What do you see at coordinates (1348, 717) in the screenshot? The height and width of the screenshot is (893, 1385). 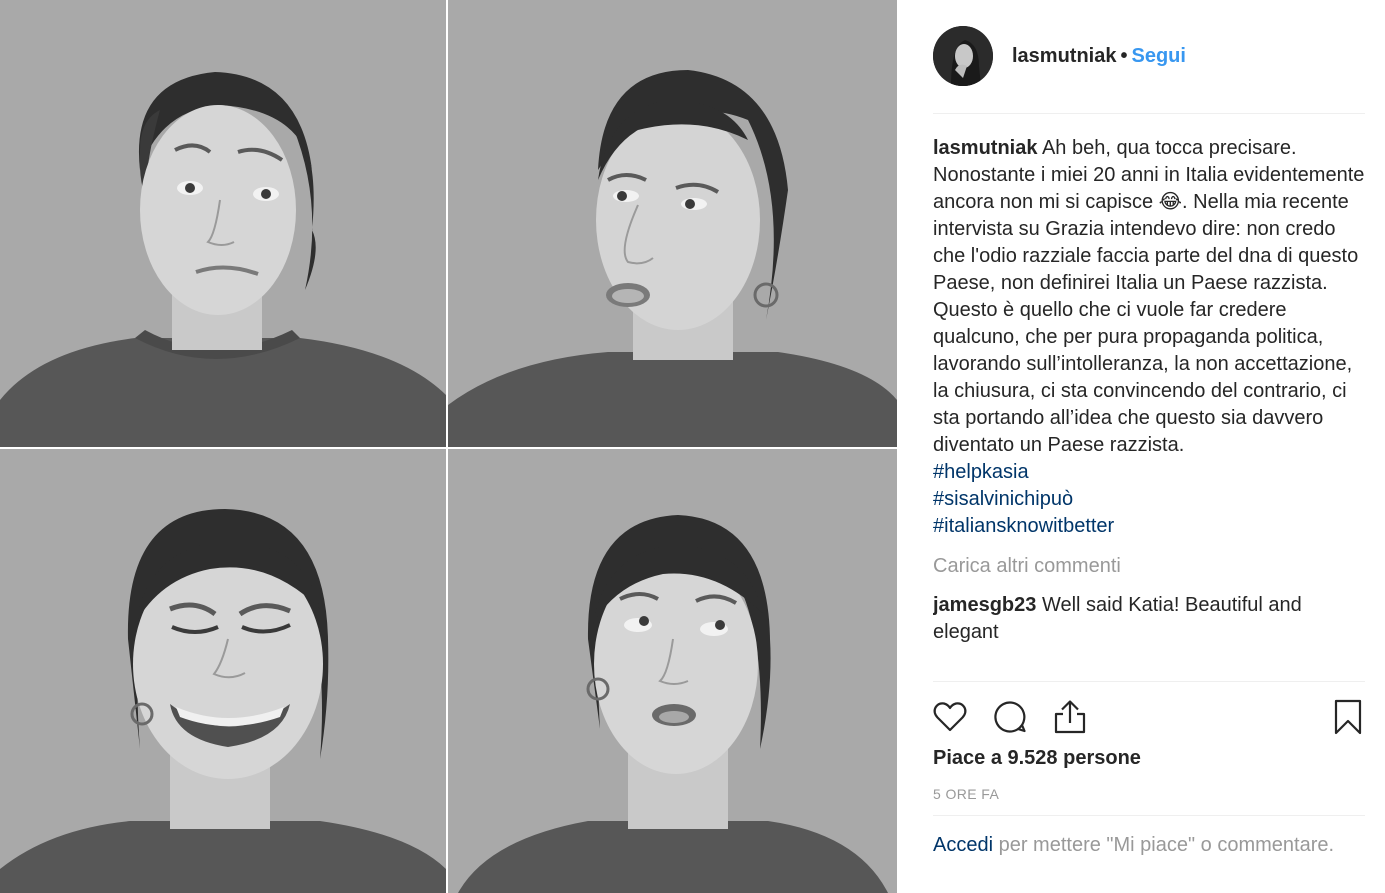 I see `bookmark-icon` at bounding box center [1348, 717].